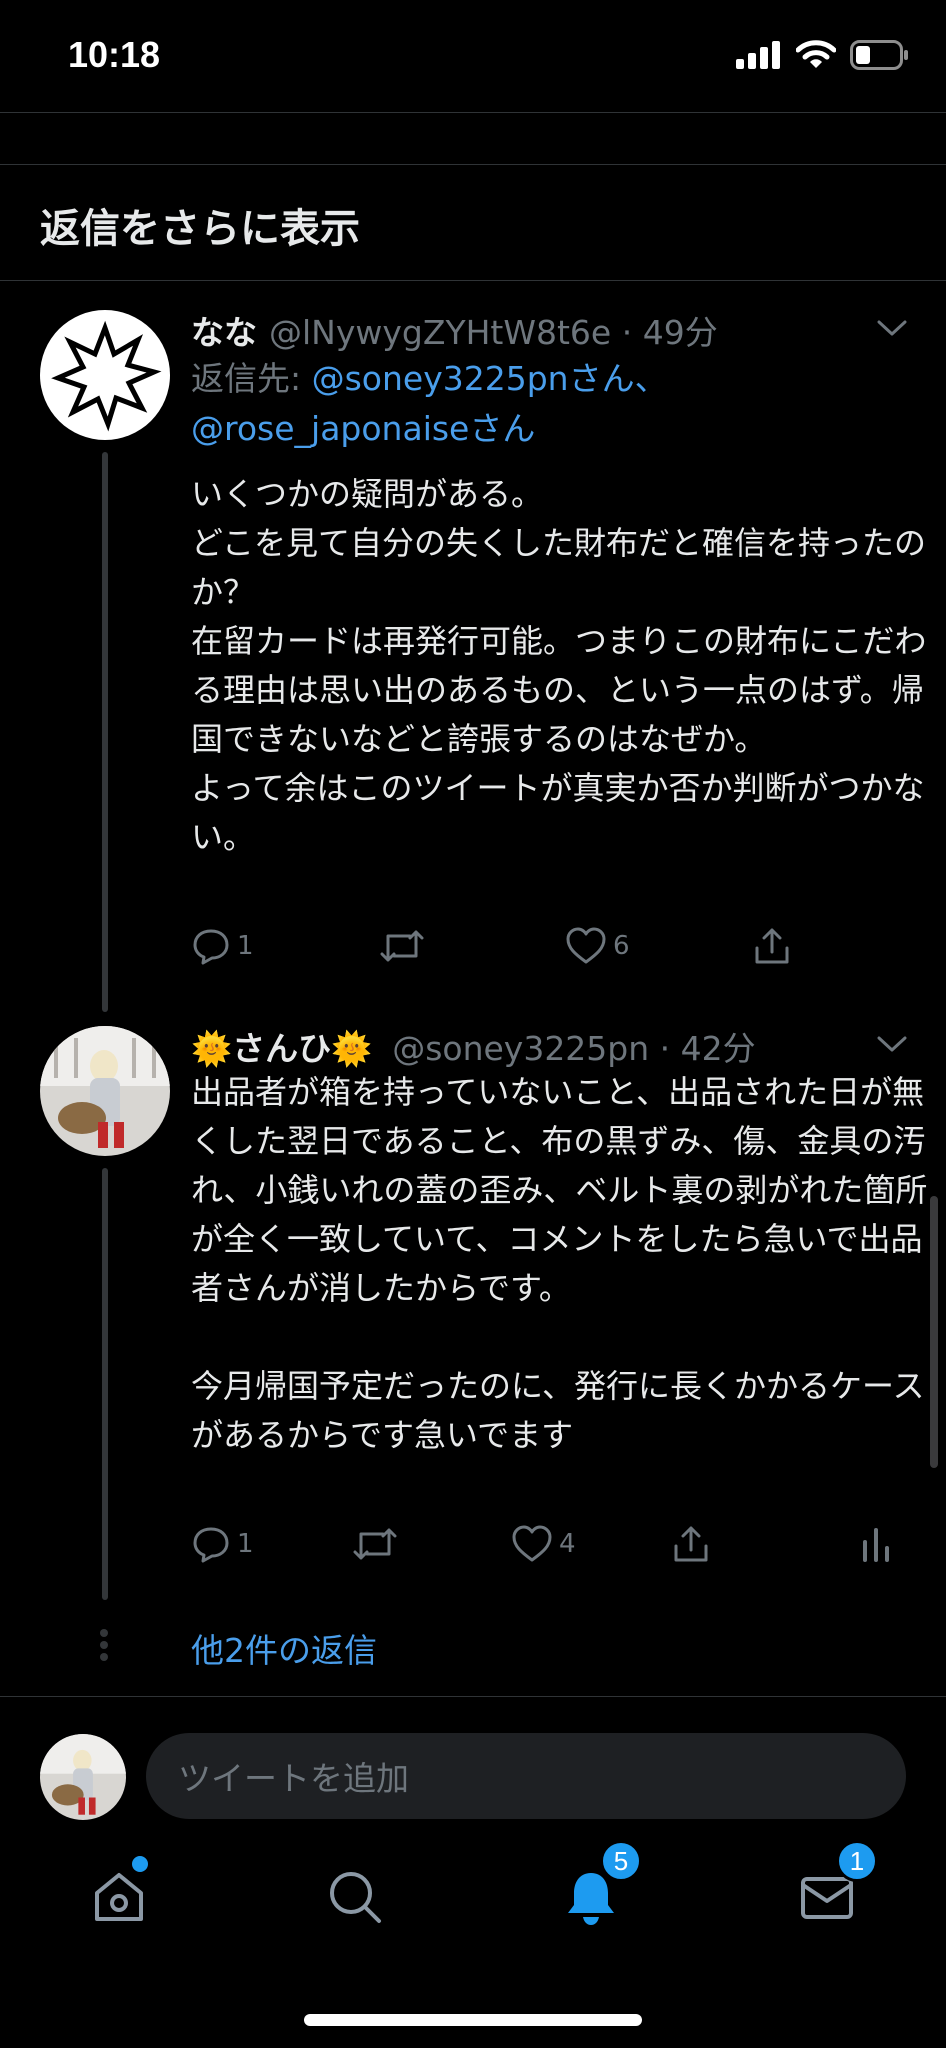  I want to click on starburst-avatar-icon, so click(106, 376).